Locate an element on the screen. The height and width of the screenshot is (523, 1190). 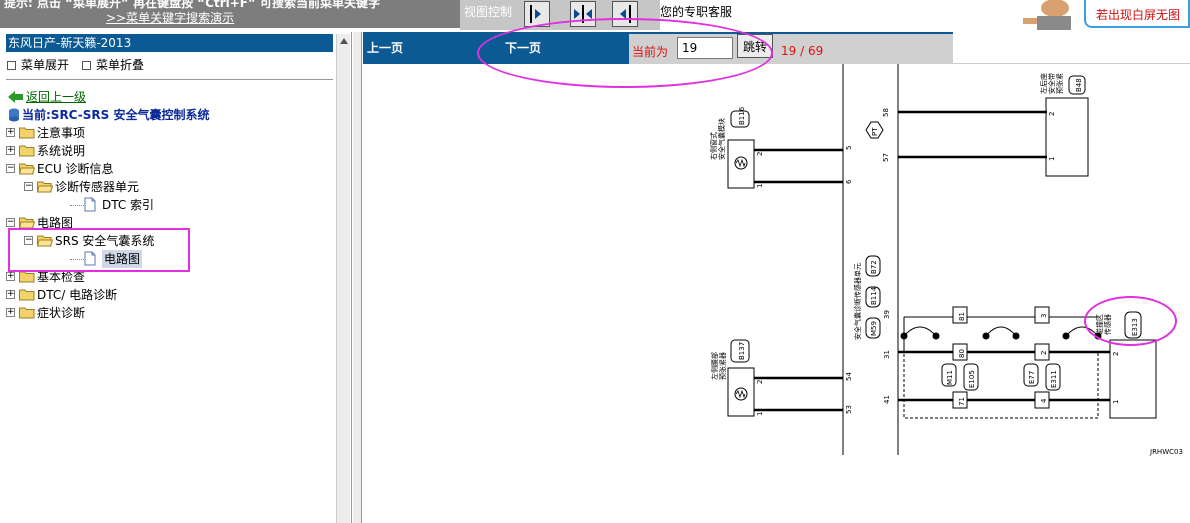
support-text: 您的专职客服 is located at coordinates (696, 12).